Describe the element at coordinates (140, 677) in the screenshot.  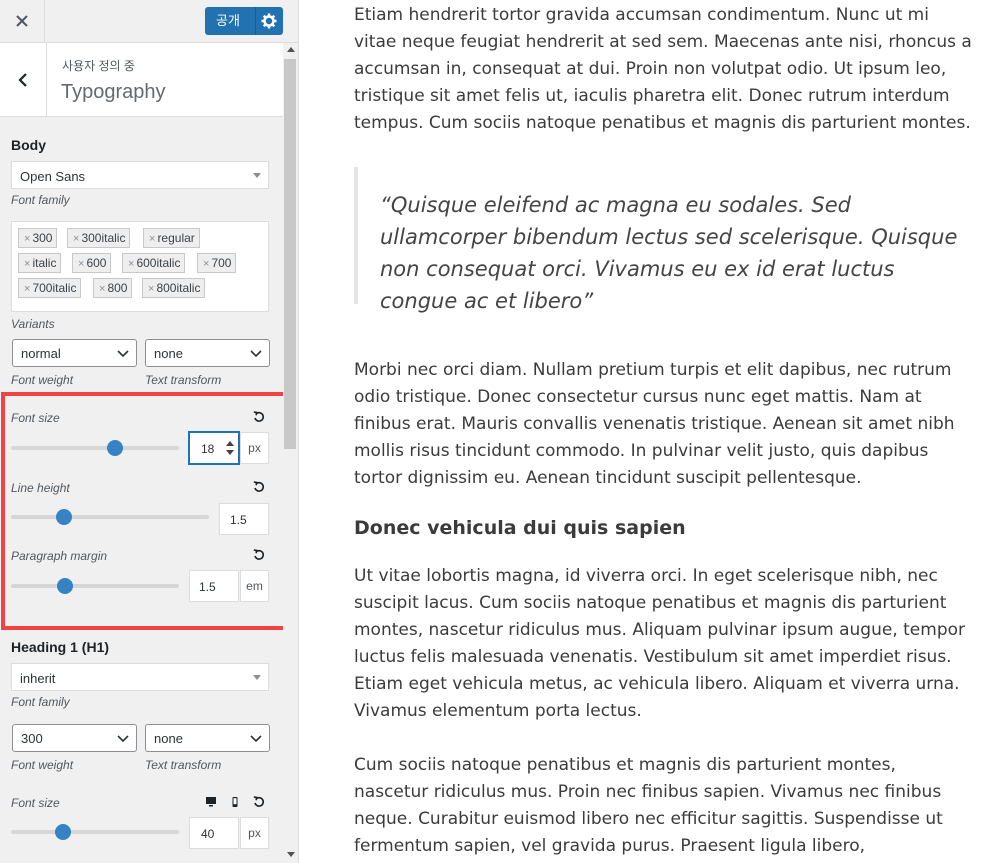
I see `heading1-font-family-select: inherit` at that location.